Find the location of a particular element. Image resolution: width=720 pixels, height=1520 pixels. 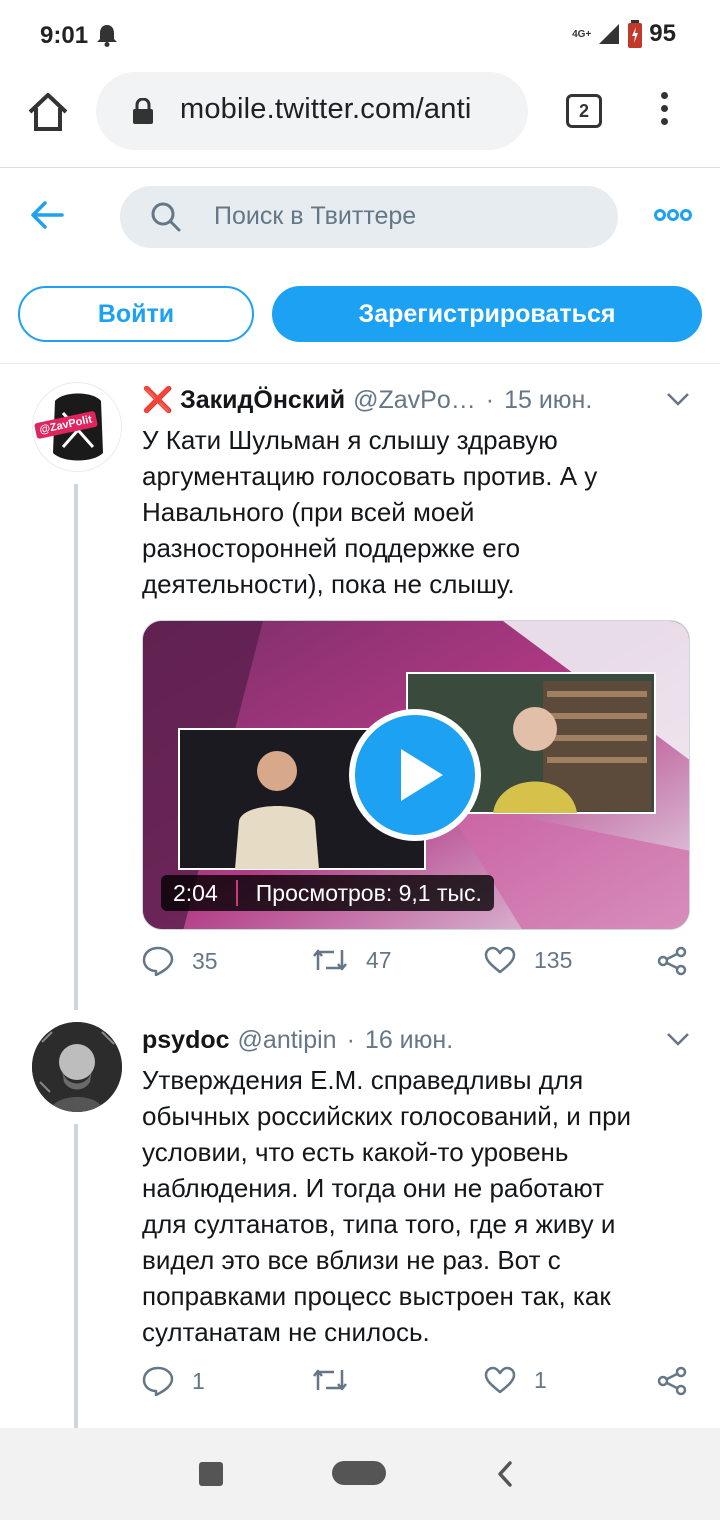

status-bar: 9:01 4G+ 95 is located at coordinates (360, 35).